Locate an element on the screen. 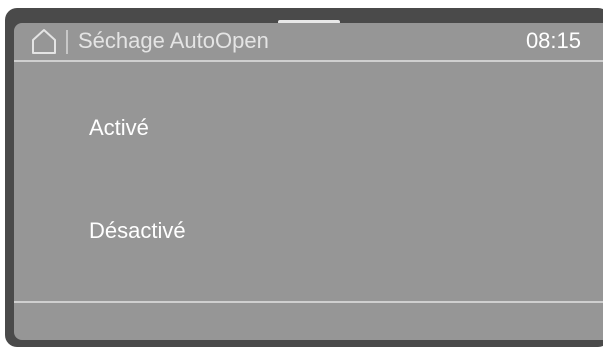  option-label: Activé is located at coordinates (119, 127).